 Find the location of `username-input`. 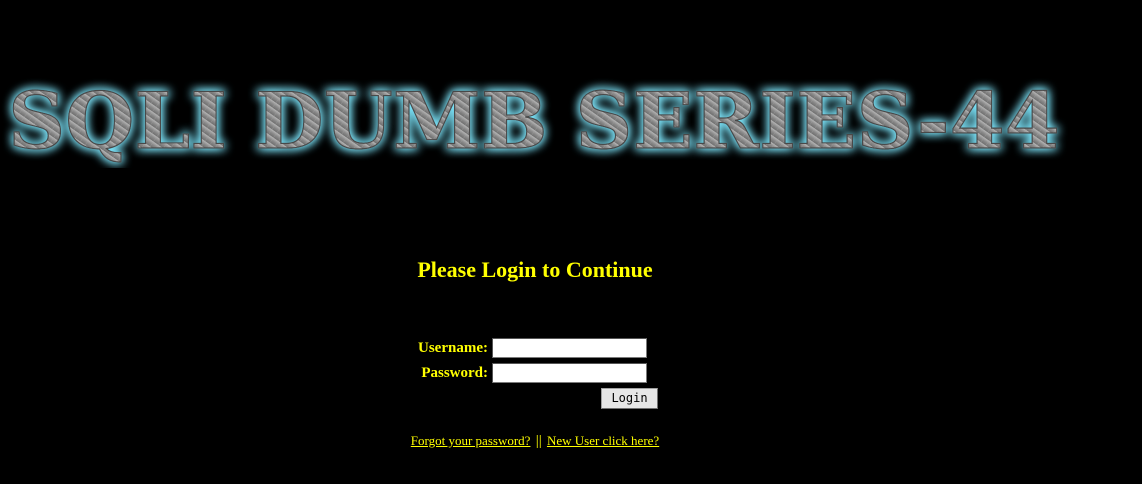

username-input is located at coordinates (569, 348).